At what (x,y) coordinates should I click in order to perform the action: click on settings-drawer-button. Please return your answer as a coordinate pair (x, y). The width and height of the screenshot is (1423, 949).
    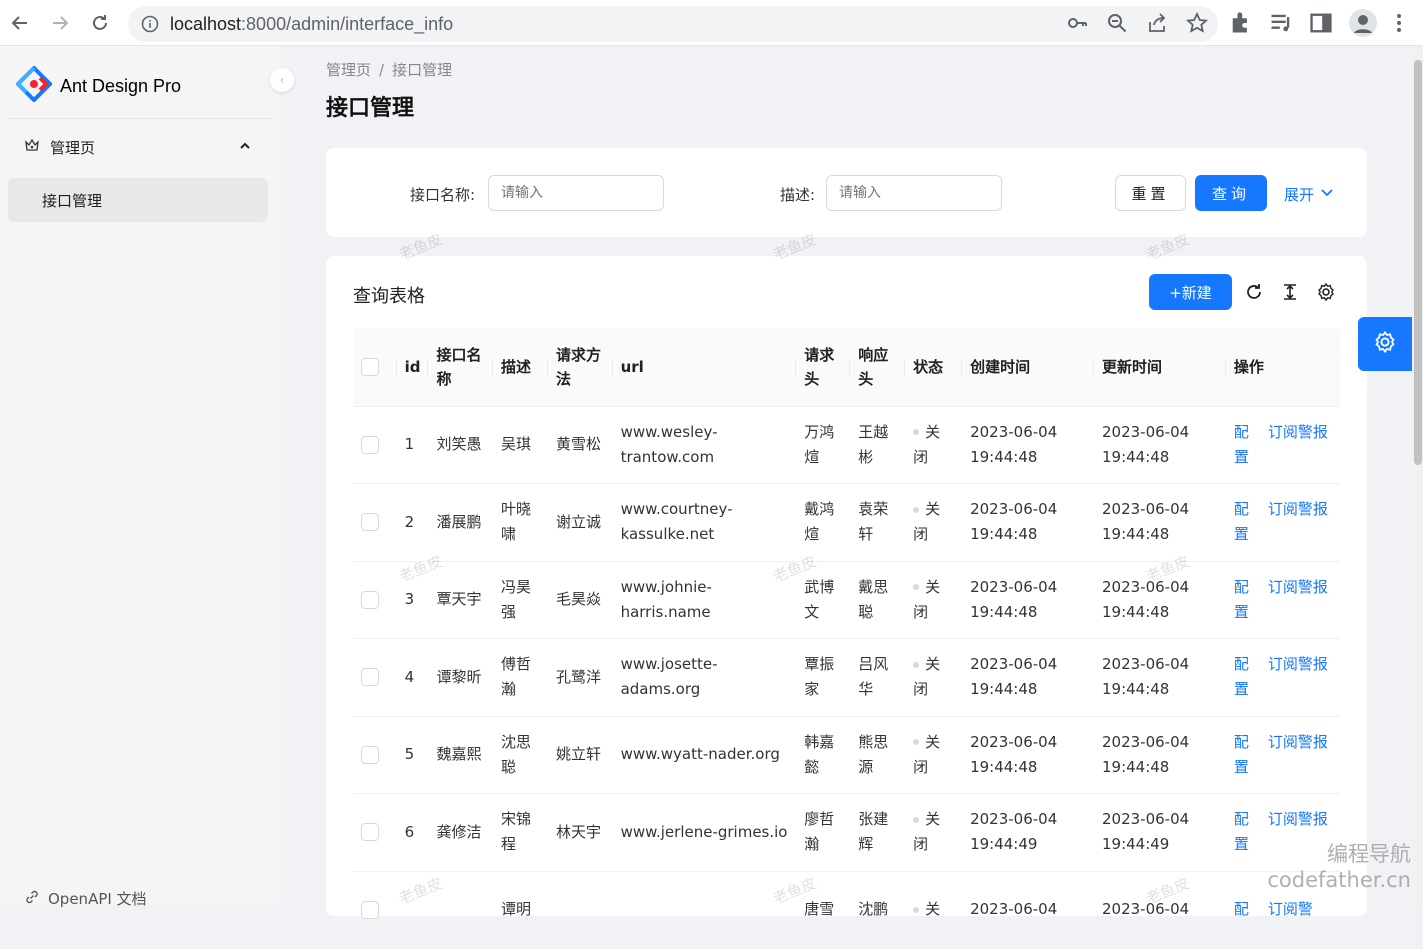
    Looking at the image, I should click on (1385, 344).